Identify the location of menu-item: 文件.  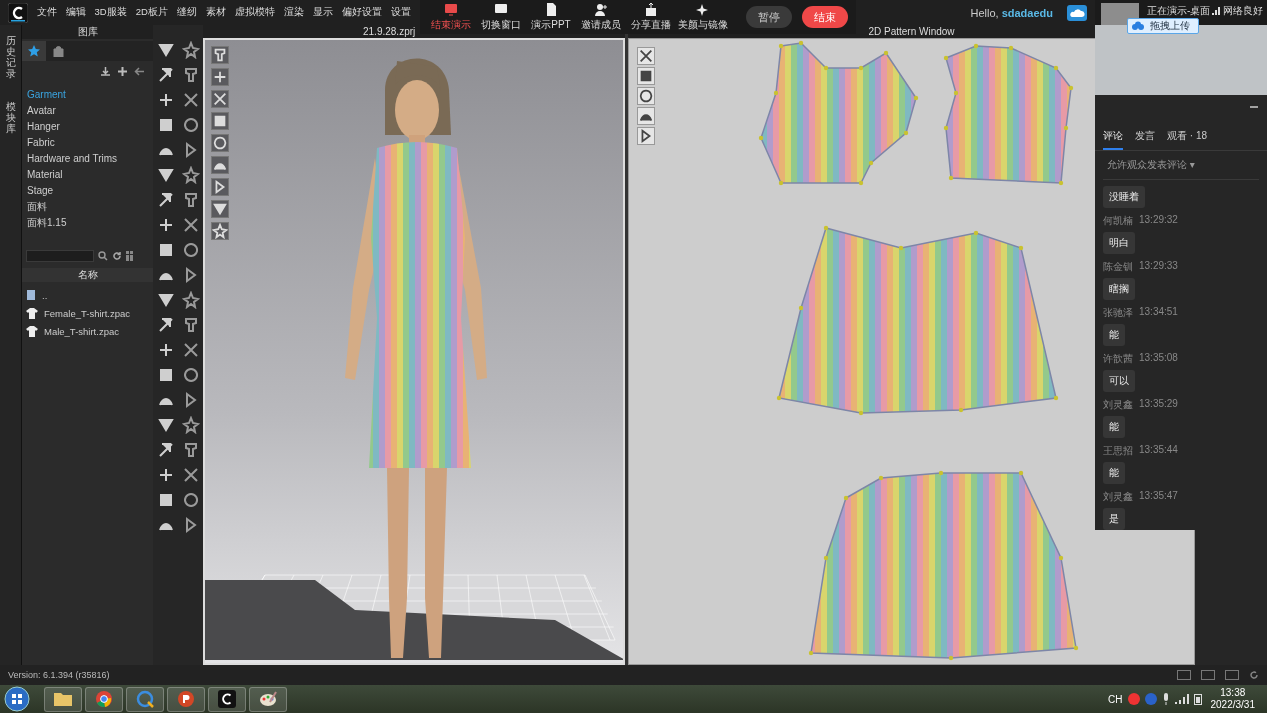
(46, 12).